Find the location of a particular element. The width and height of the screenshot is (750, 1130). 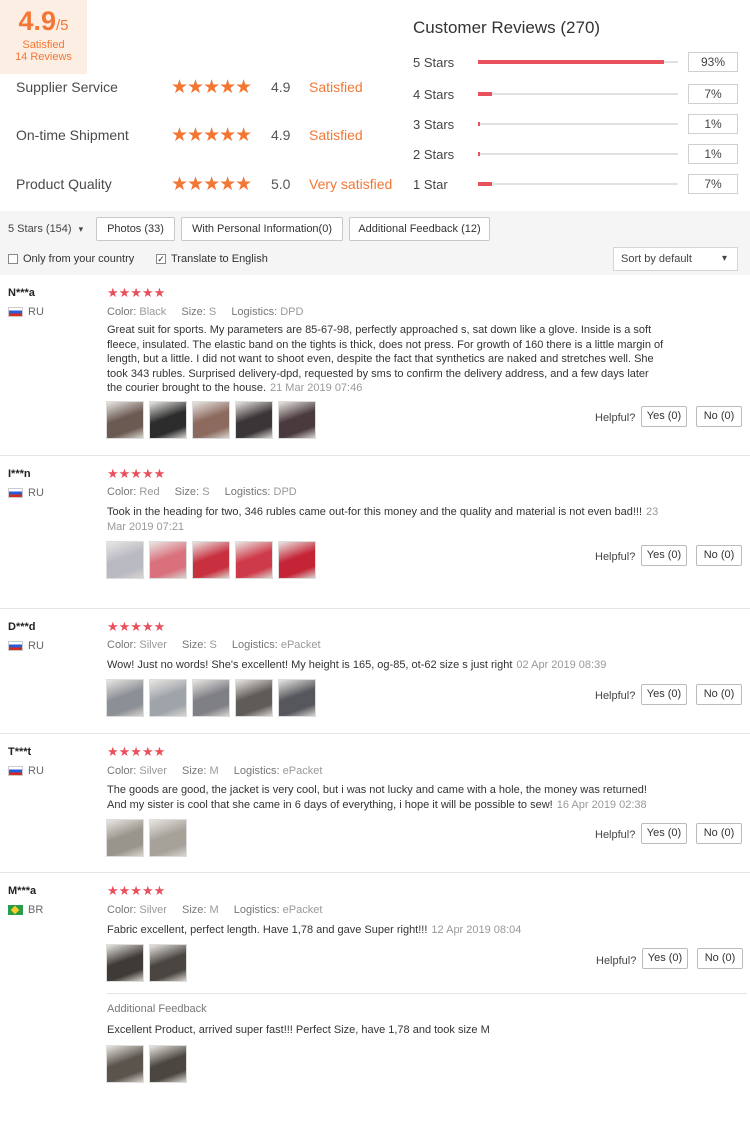

sort-select: Sort by default ▾ is located at coordinates (675, 259).